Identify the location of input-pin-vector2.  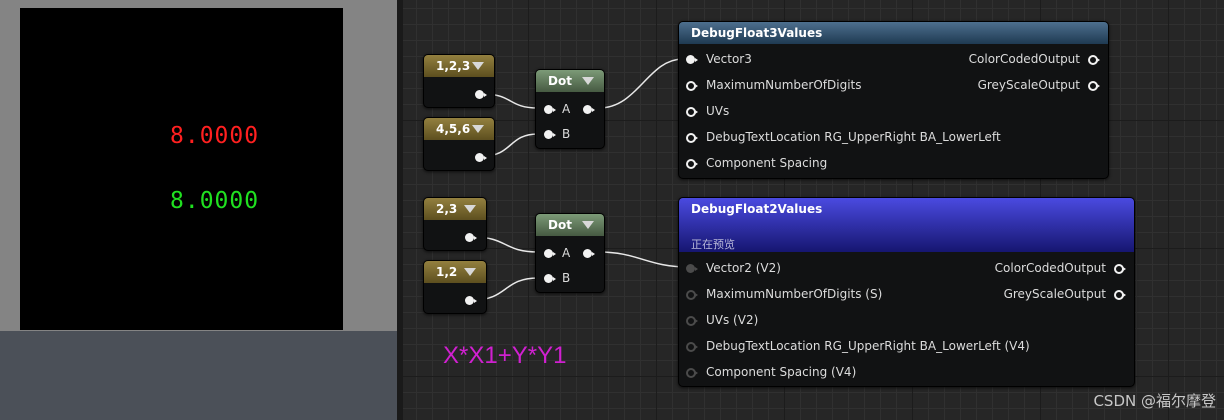
(692, 269).